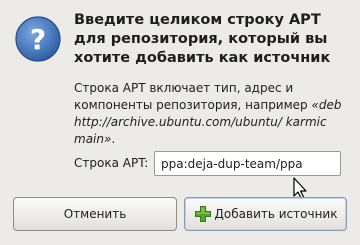 Image resolution: width=360 pixels, height=245 pixels. I want to click on cancel-button: Отменить, so click(95, 214).